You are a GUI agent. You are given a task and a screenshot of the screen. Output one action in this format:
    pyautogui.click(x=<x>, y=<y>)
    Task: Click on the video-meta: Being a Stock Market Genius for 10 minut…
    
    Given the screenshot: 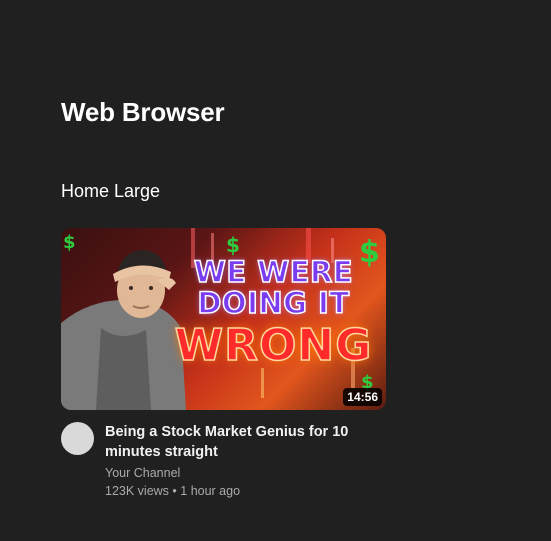 What is the action you would take?
    pyautogui.click(x=235, y=461)
    